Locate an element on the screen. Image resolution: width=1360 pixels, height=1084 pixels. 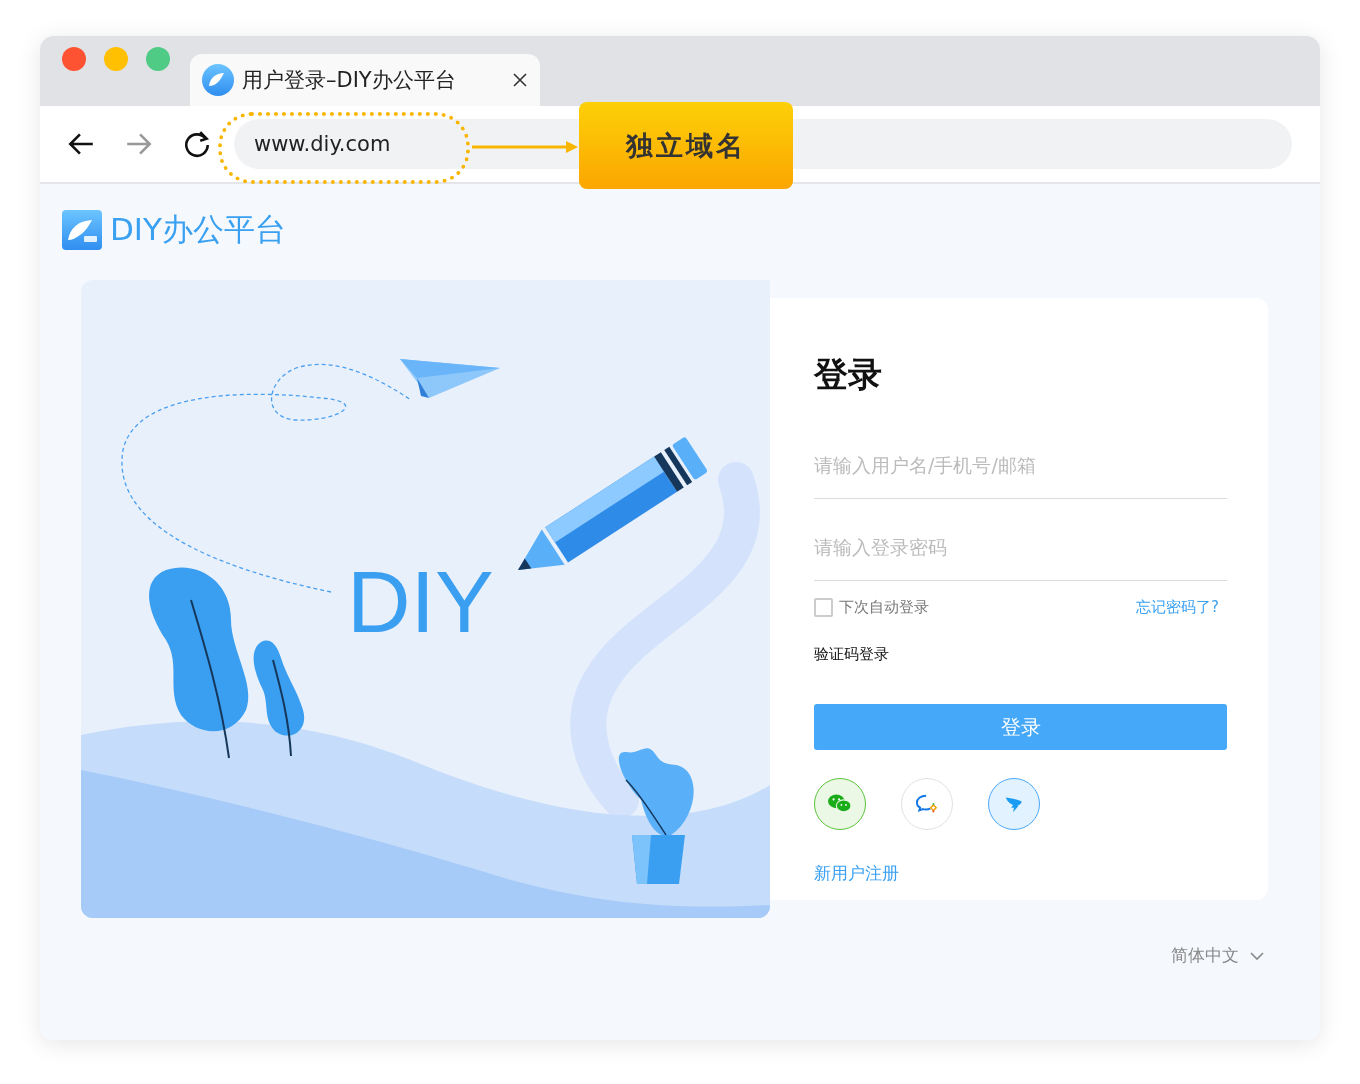
close-window-dot is located at coordinates (74, 59).